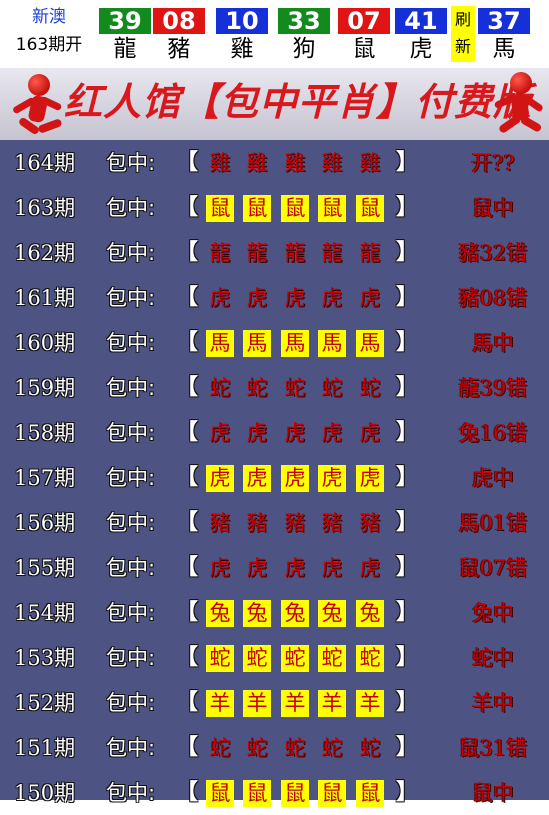  I want to click on result-ball: 39 龍, so click(125, 36).